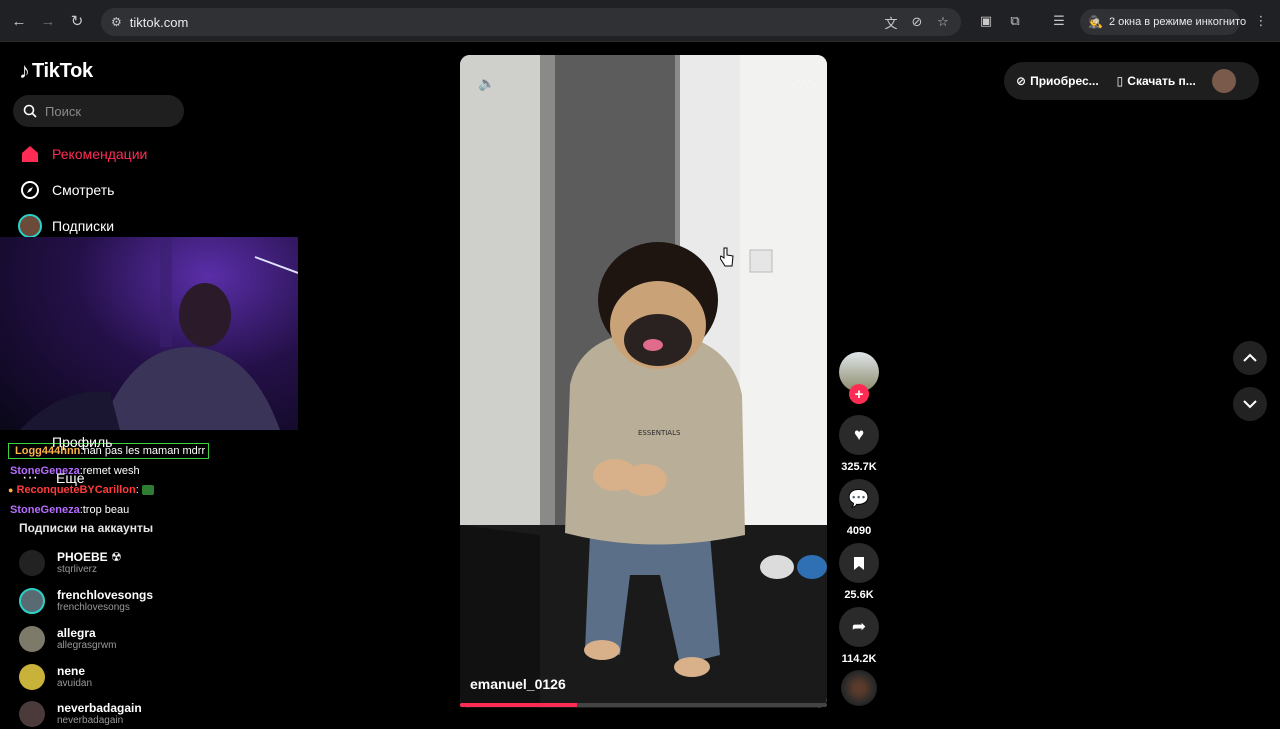 The image size is (1280, 729). What do you see at coordinates (486, 83) in the screenshot?
I see `volume-icon: 🔈` at bounding box center [486, 83].